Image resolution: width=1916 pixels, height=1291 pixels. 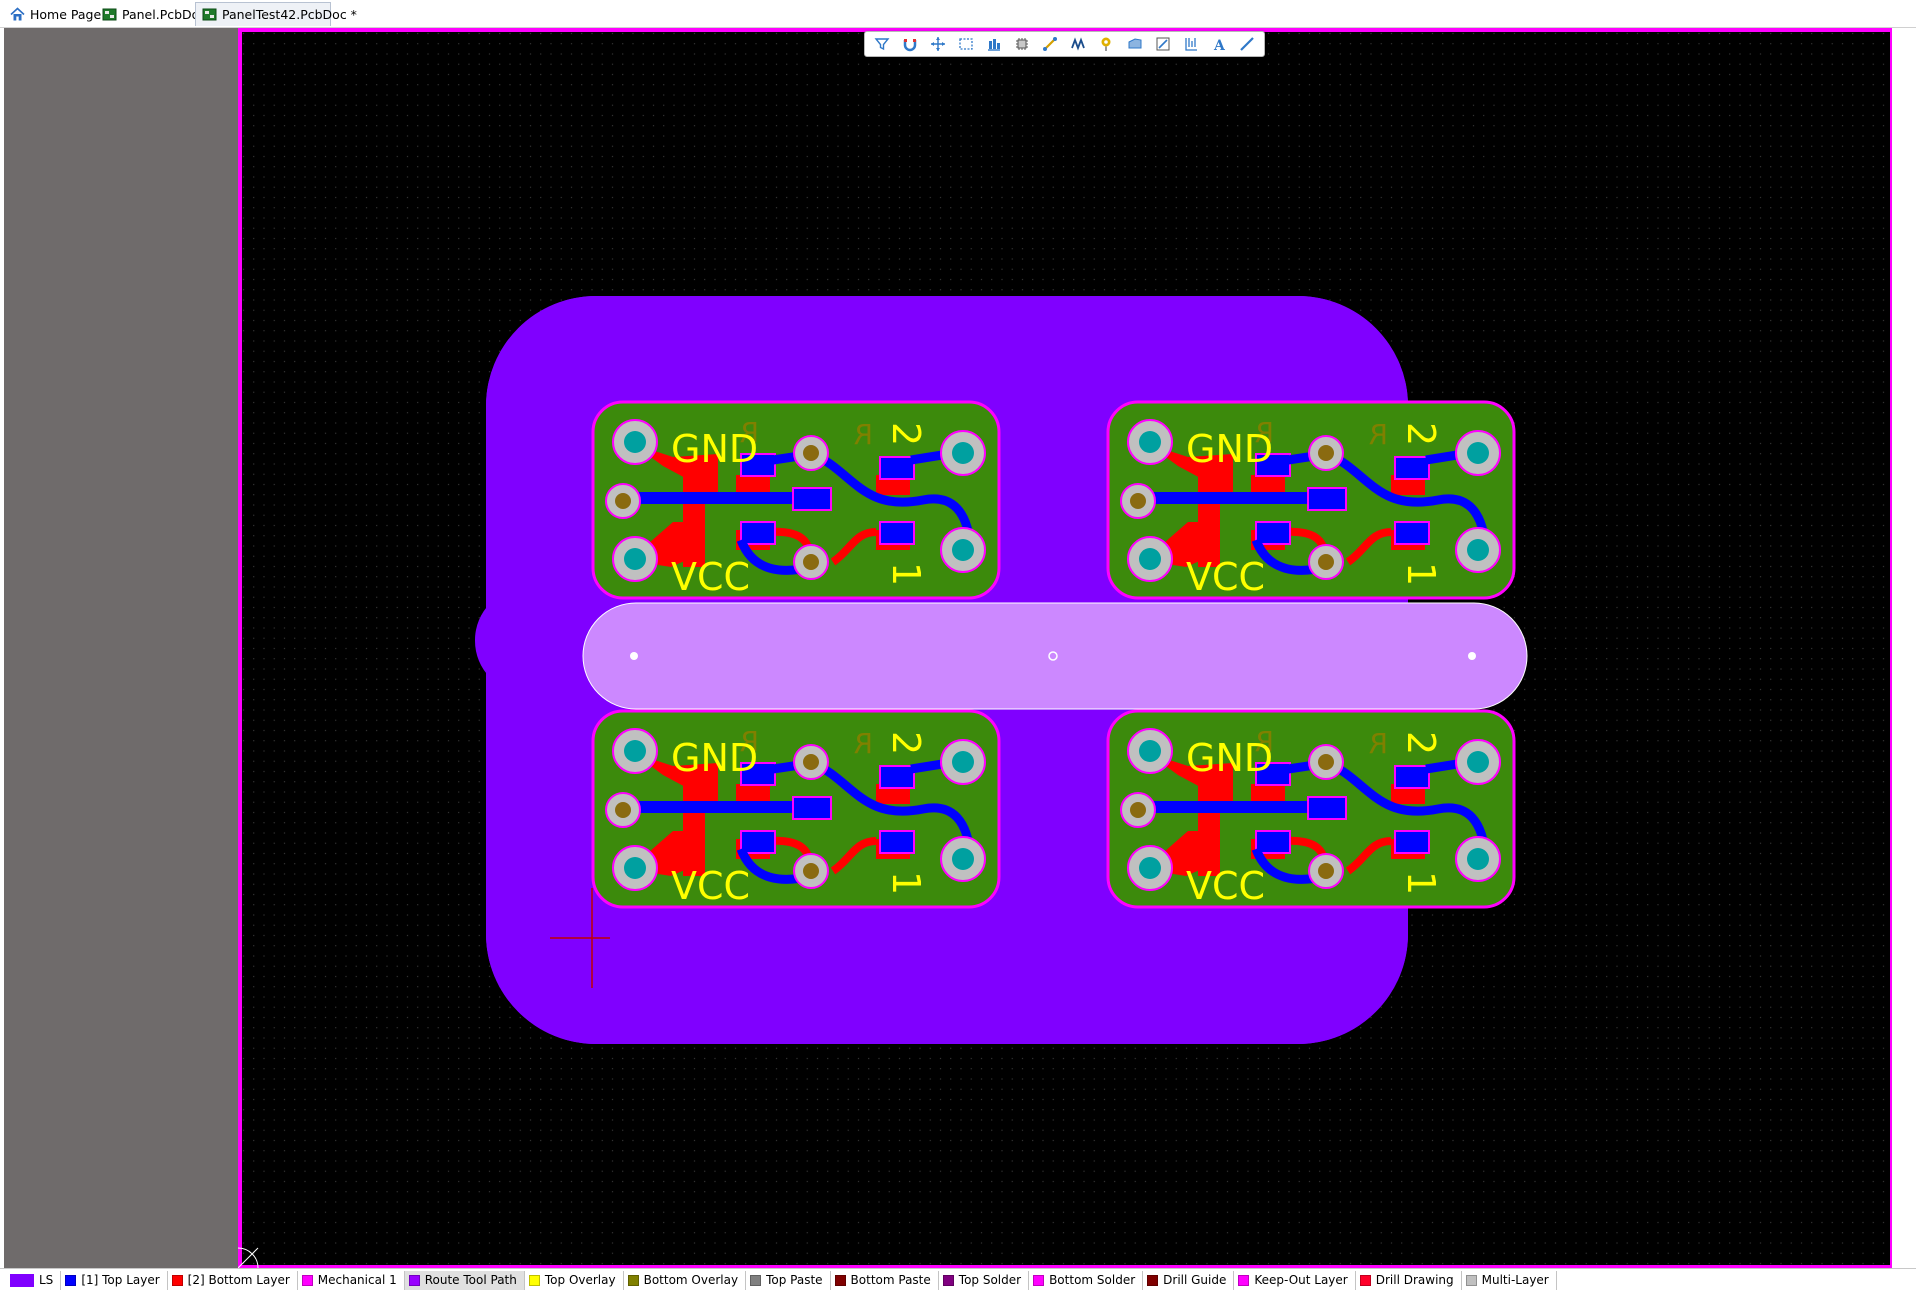 I want to click on layer-tab-top-paste: Top Paste, so click(x=788, y=1280).